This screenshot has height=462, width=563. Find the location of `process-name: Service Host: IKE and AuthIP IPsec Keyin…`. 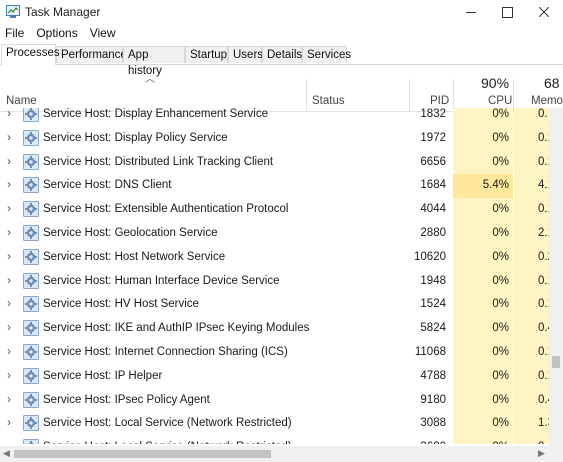

process-name: Service Host: IKE and AuthIP IPsec Keyin… is located at coordinates (176, 328).